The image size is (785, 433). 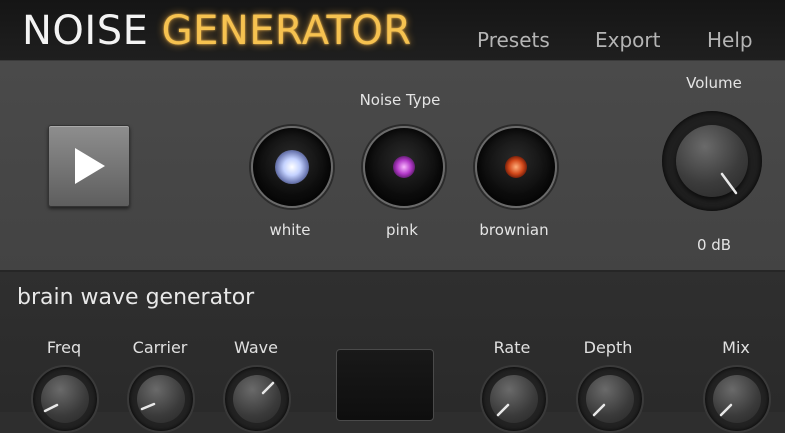 I want to click on depth-knob-indicator, so click(x=599, y=410).